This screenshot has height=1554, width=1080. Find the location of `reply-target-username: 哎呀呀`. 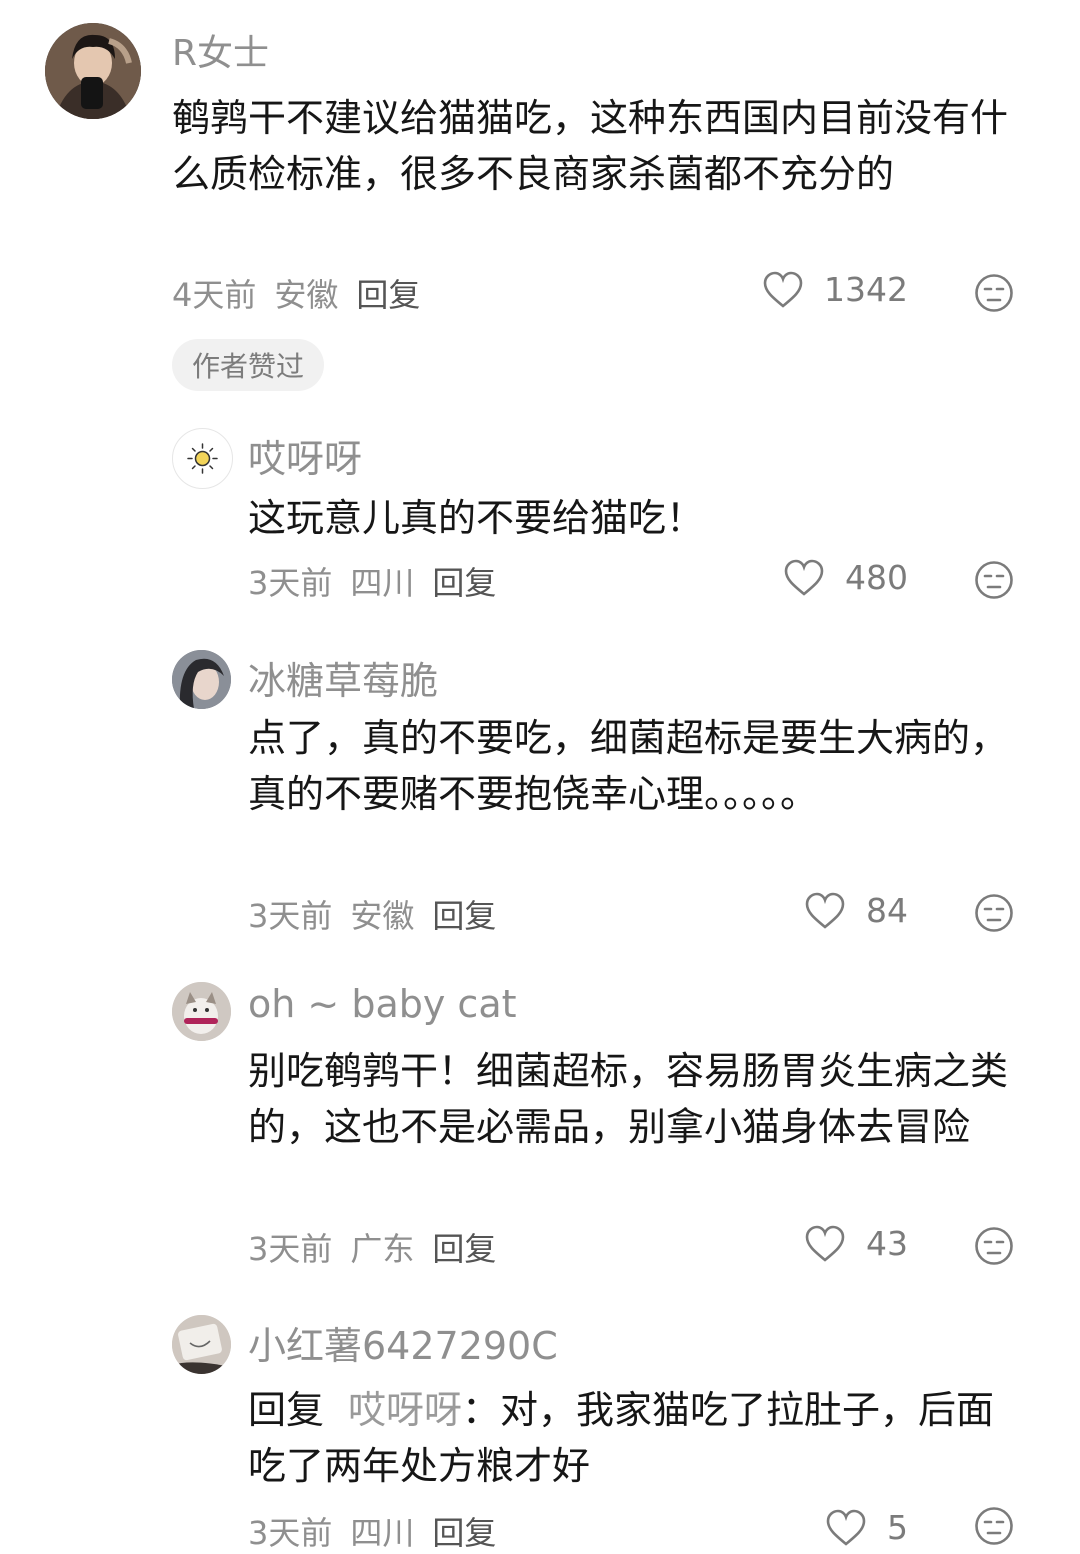

reply-target-username: 哎呀呀 is located at coordinates (405, 1410).